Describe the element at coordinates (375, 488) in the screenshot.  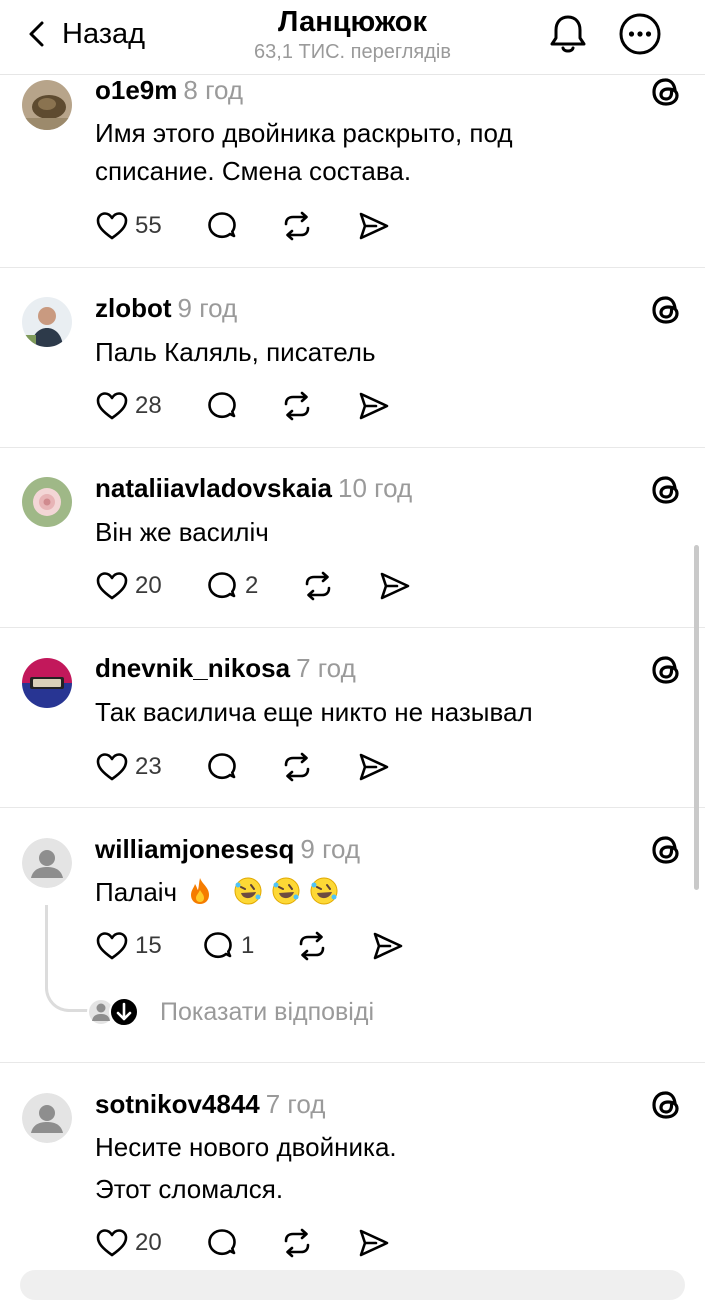
I see `timestamp: 10 год` at that location.